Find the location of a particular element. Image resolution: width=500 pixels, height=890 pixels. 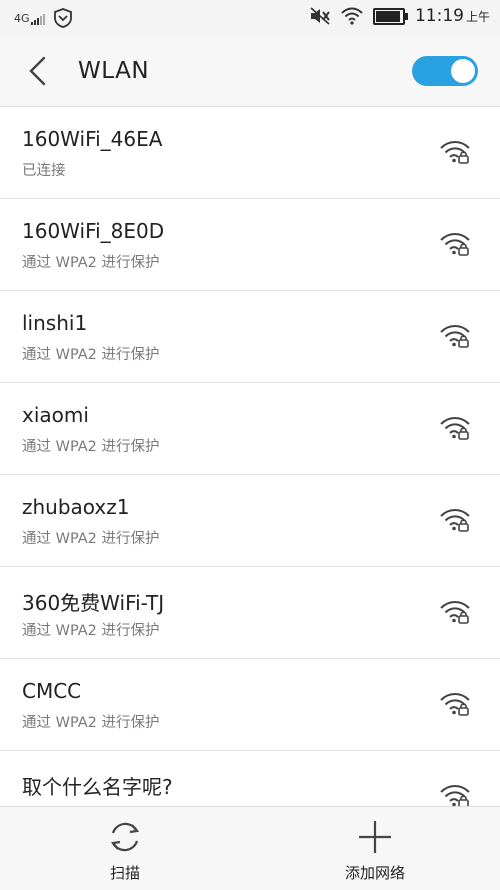

signal-icon is located at coordinates (37, 19).